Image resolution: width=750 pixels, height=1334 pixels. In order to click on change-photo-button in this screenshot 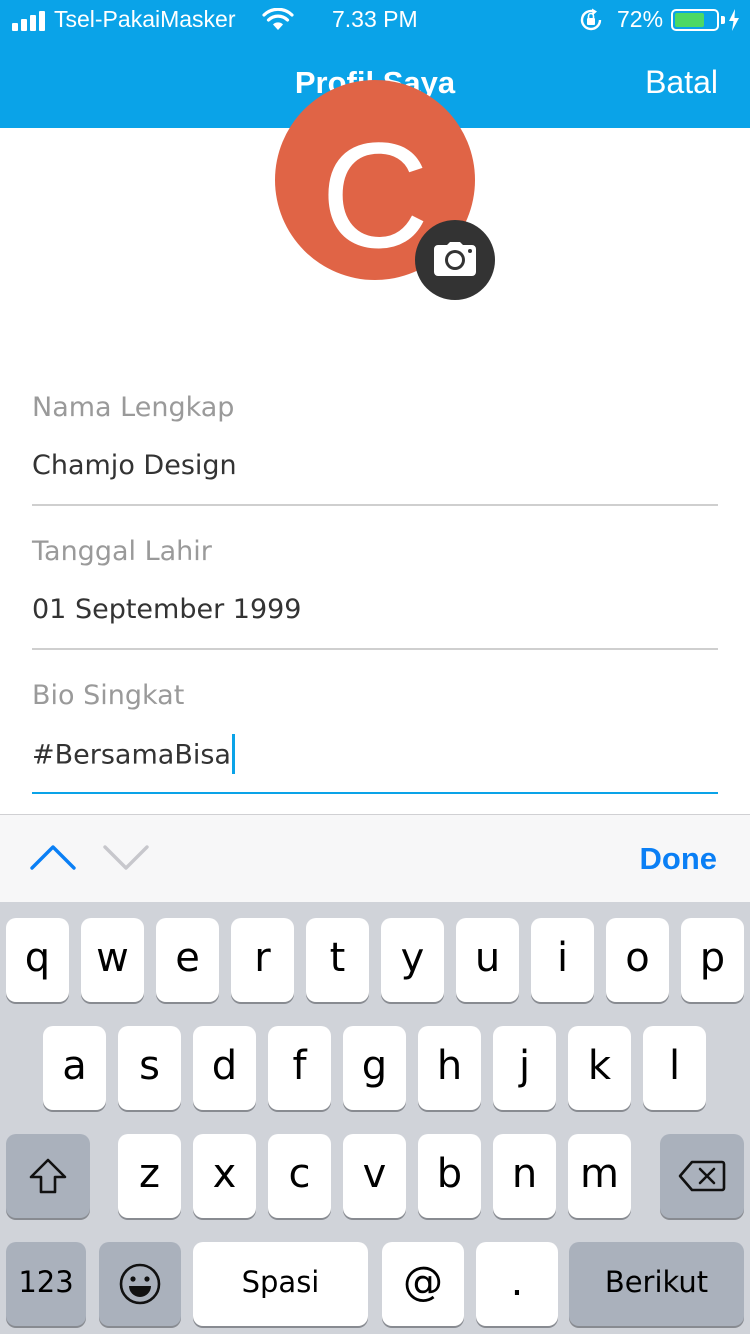, I will do `click(455, 260)`.